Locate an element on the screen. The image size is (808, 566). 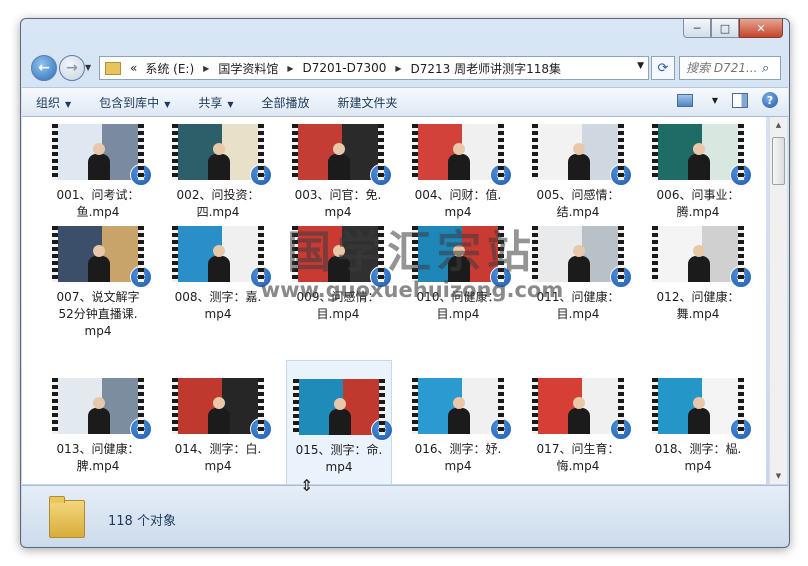
file-item: ✱ 003、问官：免. mp4 is located at coordinates (339, 170).